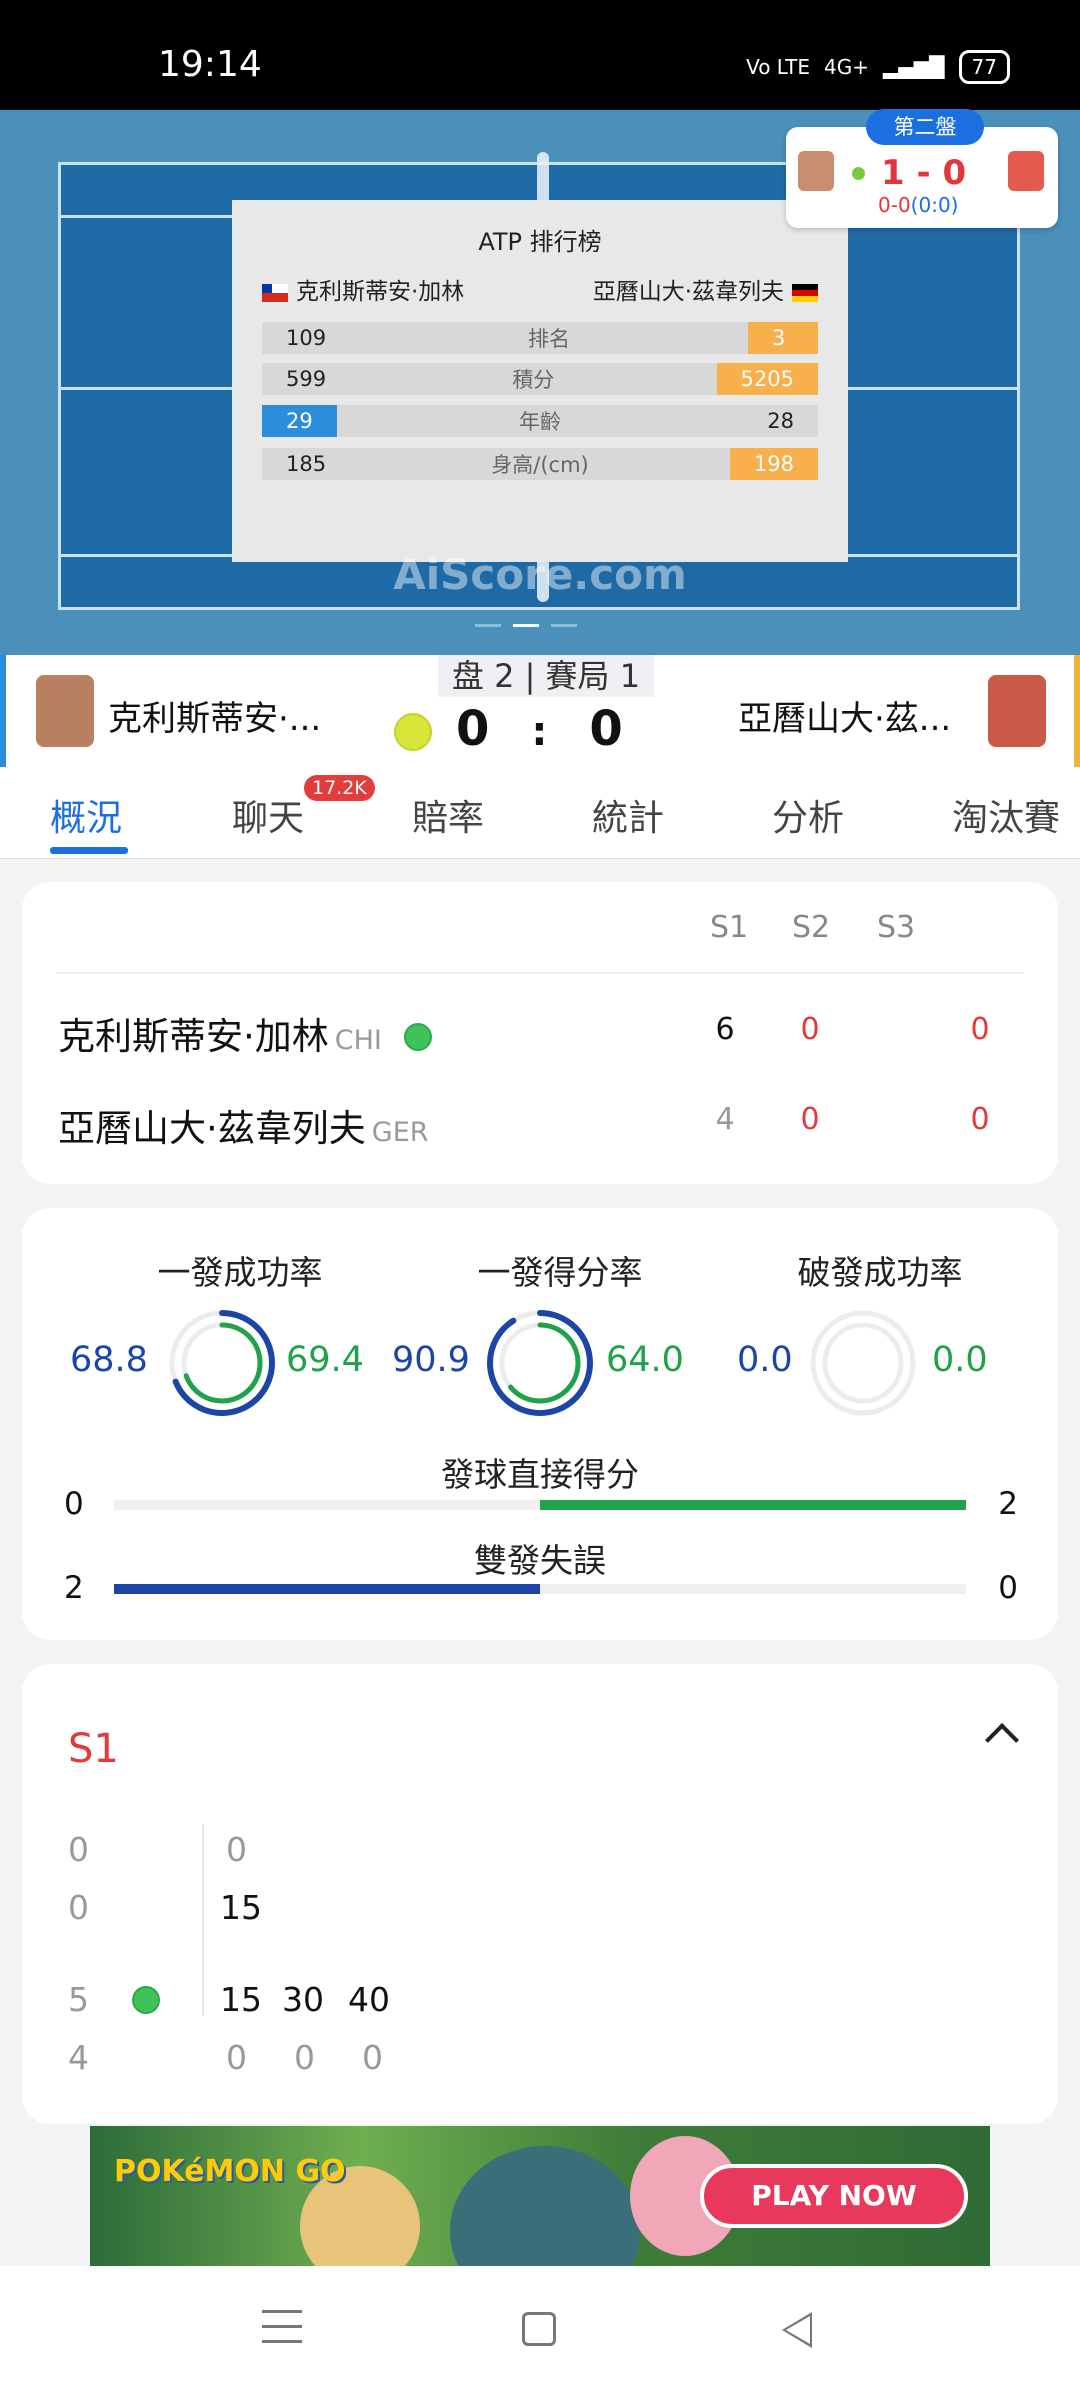 Image resolution: width=1080 pixels, height=2400 pixels. Describe the element at coordinates (545, 2206) in the screenshot. I see `ad-character` at that location.